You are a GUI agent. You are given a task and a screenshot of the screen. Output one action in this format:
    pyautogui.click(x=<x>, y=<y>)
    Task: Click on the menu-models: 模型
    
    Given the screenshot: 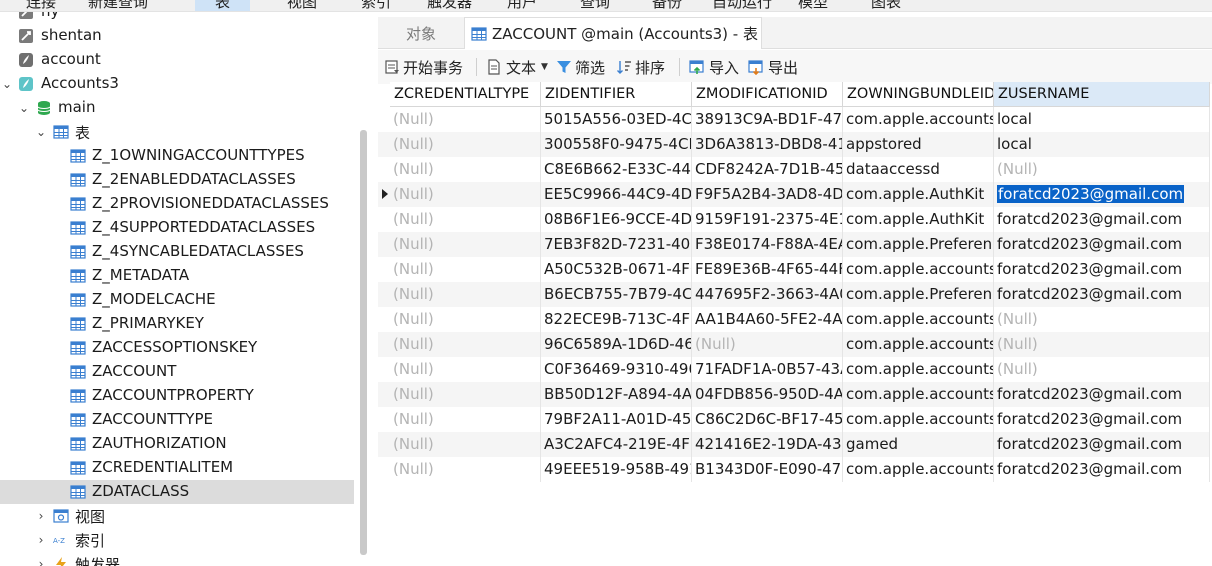 What is the action you would take?
    pyautogui.click(x=813, y=5)
    